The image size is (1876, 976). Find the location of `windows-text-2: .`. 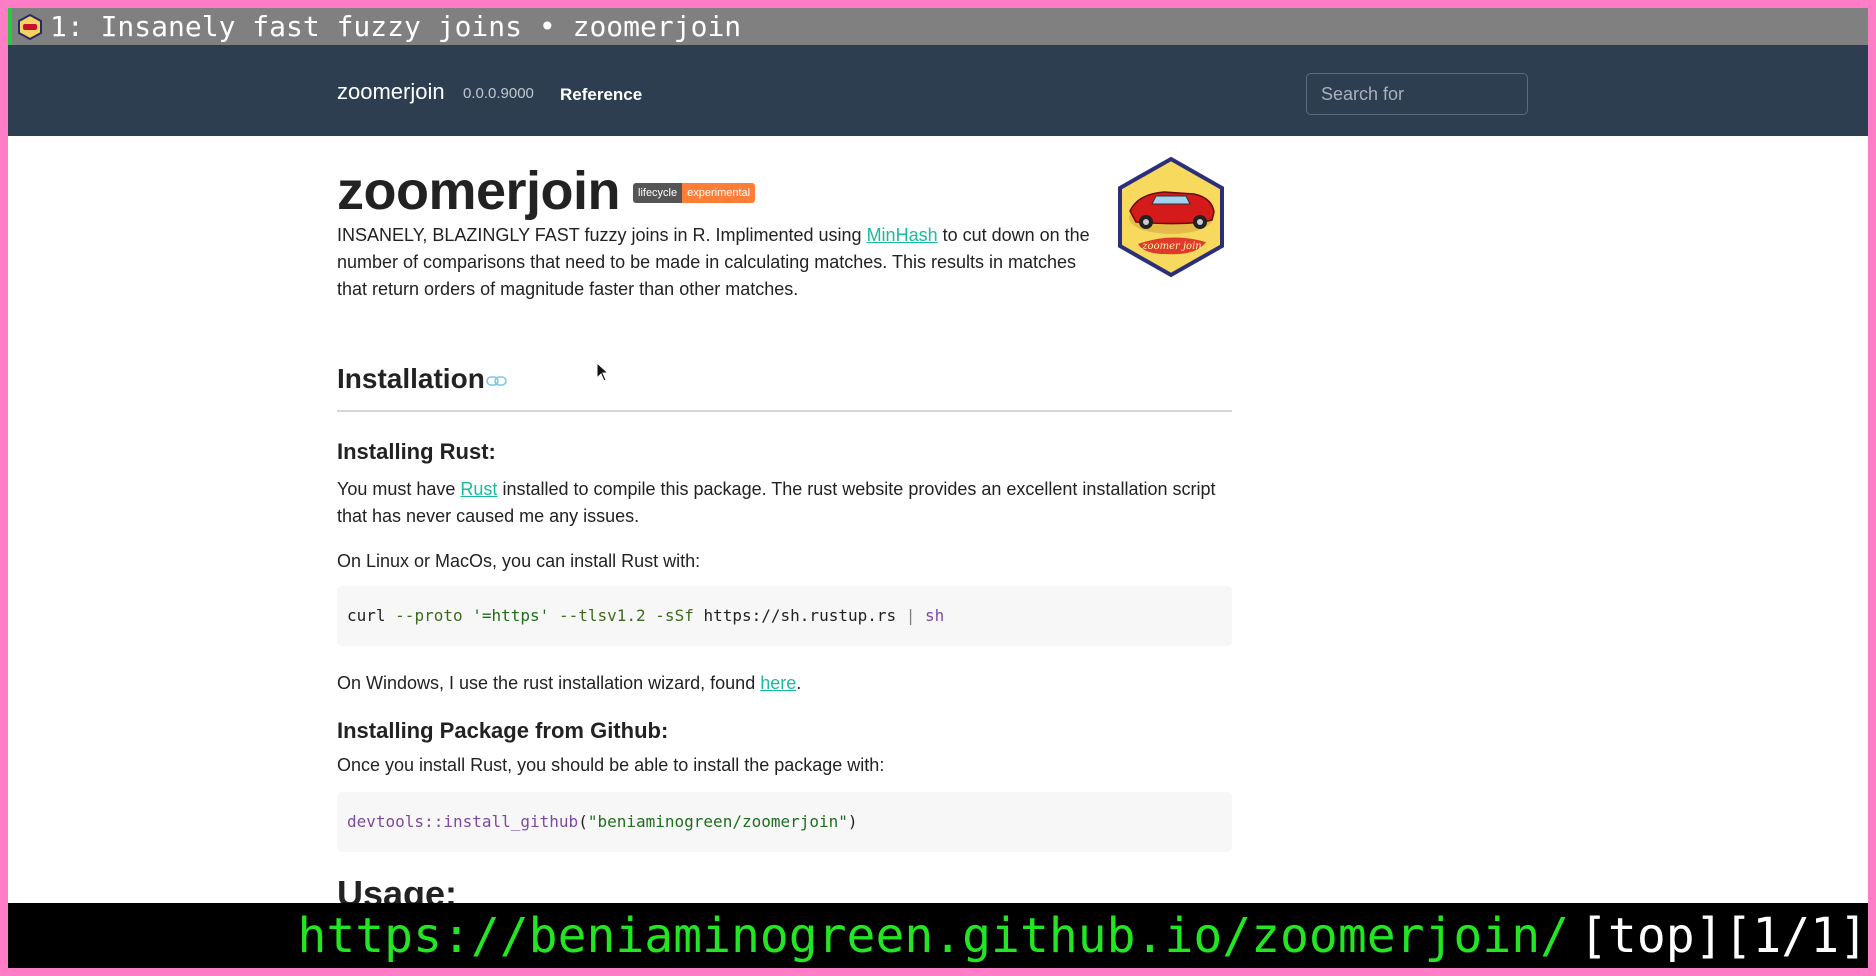

windows-text-2: . is located at coordinates (799, 683).